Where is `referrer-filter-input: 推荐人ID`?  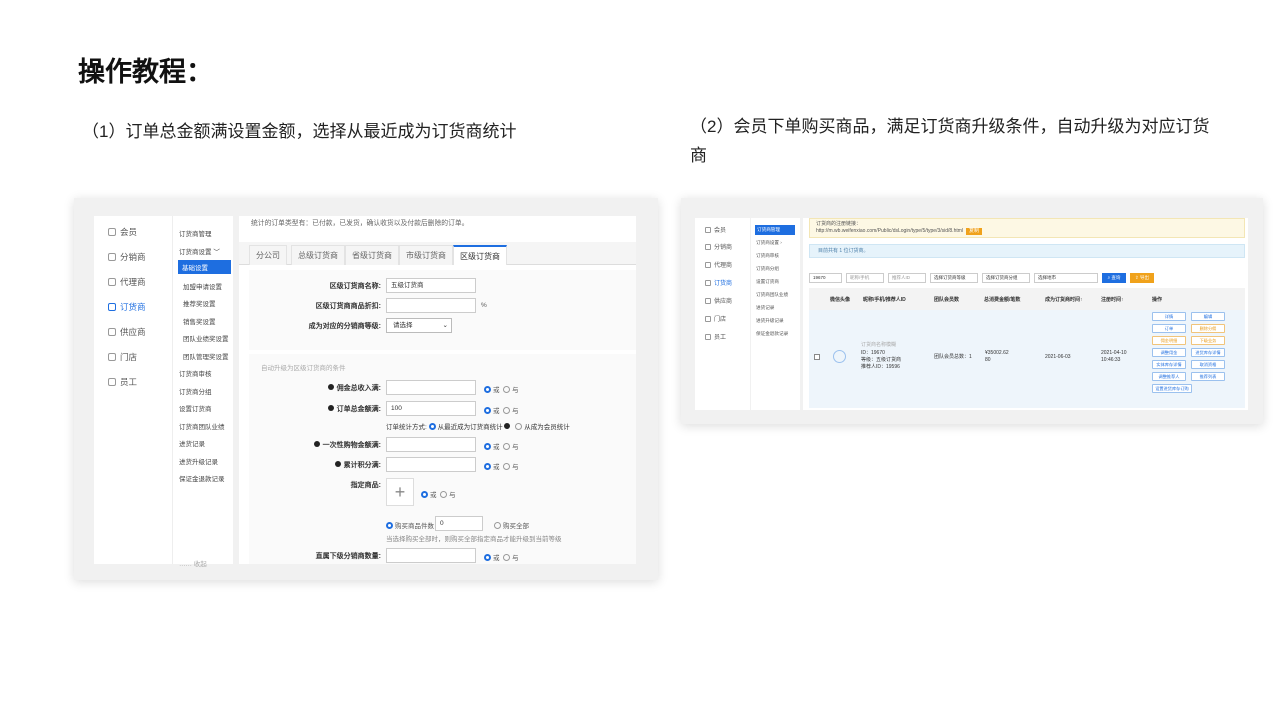 referrer-filter-input: 推荐人ID is located at coordinates (907, 278).